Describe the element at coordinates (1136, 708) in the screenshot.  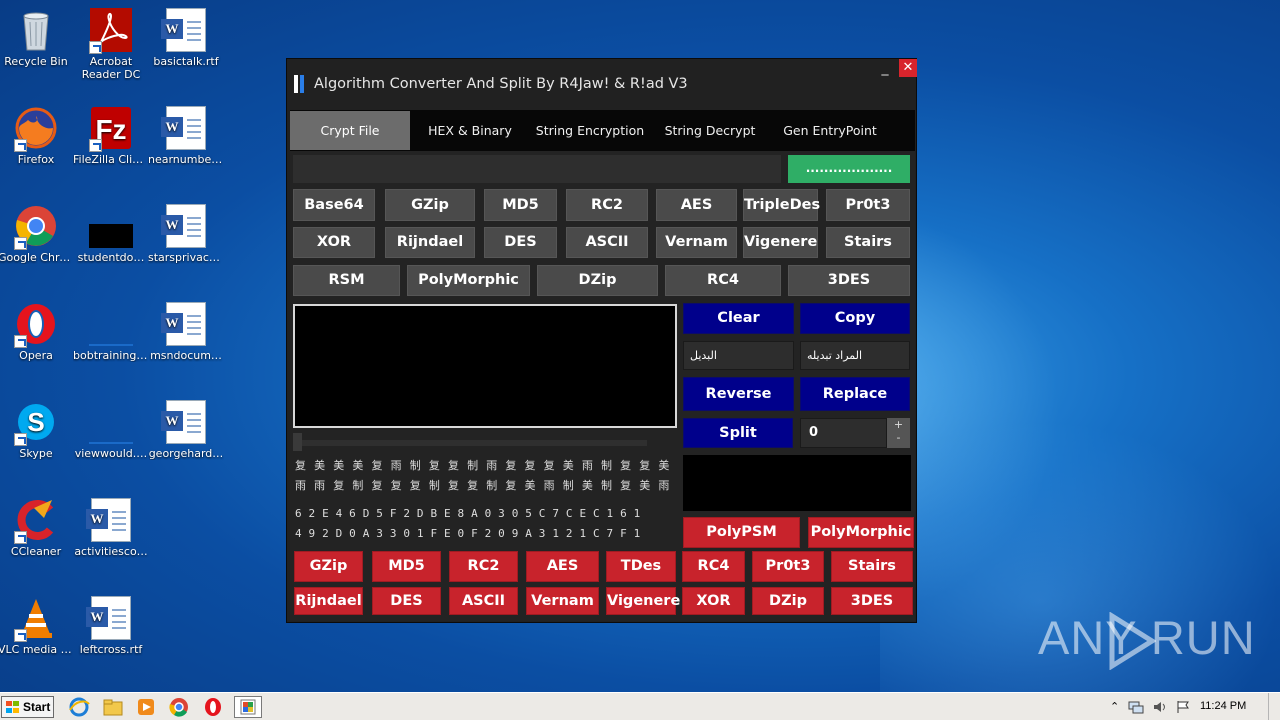
I see `network-icon` at that location.